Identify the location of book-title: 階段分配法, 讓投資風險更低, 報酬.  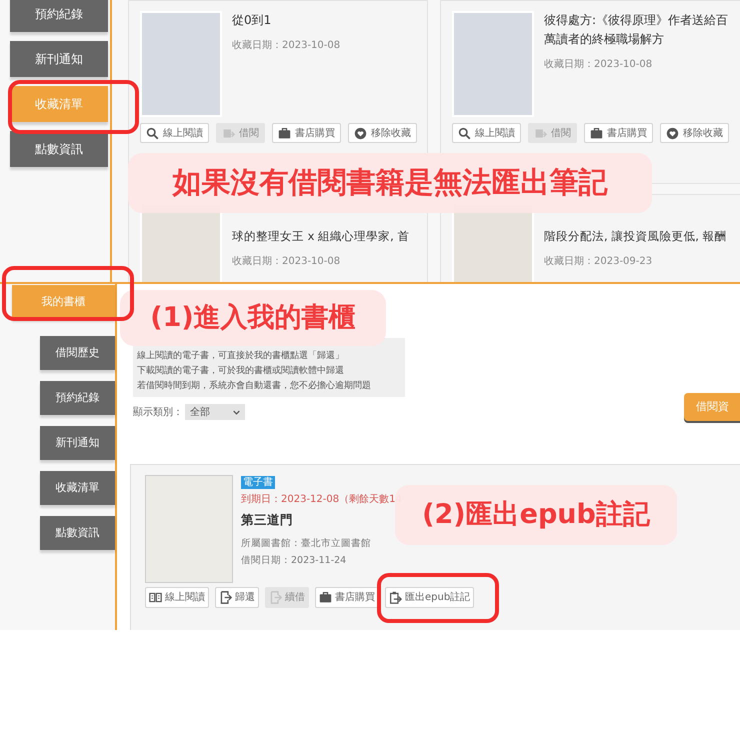
(635, 236).